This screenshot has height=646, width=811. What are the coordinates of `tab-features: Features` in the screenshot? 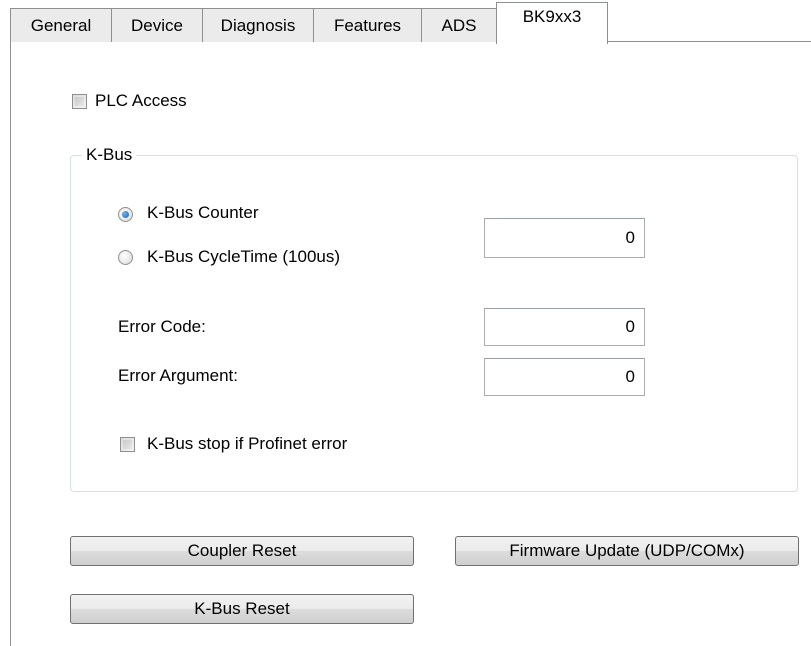 It's located at (367, 25).